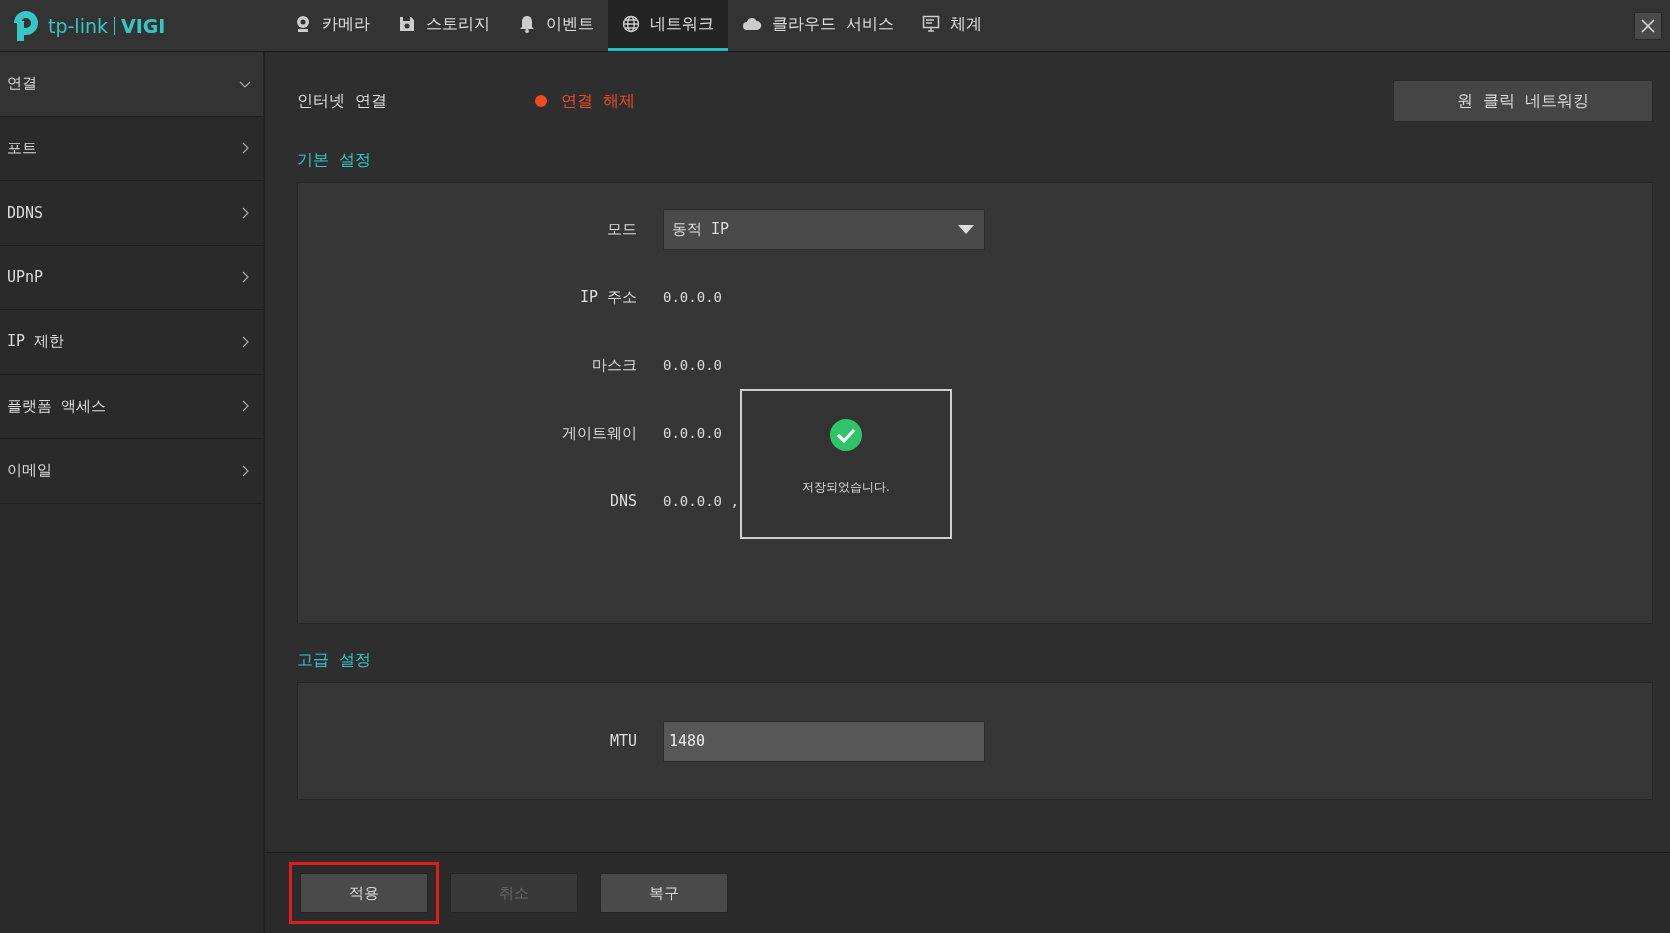 This screenshot has width=1670, height=933. What do you see at coordinates (951, 25) in the screenshot?
I see `nav-tab: 체계` at bounding box center [951, 25].